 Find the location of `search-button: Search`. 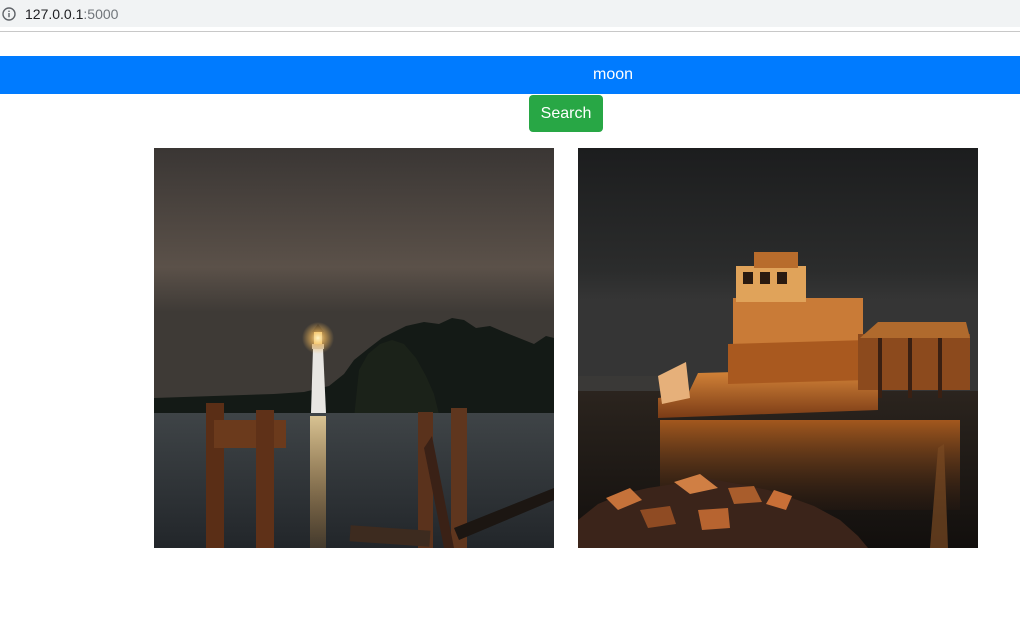

search-button: Search is located at coordinates (566, 113).